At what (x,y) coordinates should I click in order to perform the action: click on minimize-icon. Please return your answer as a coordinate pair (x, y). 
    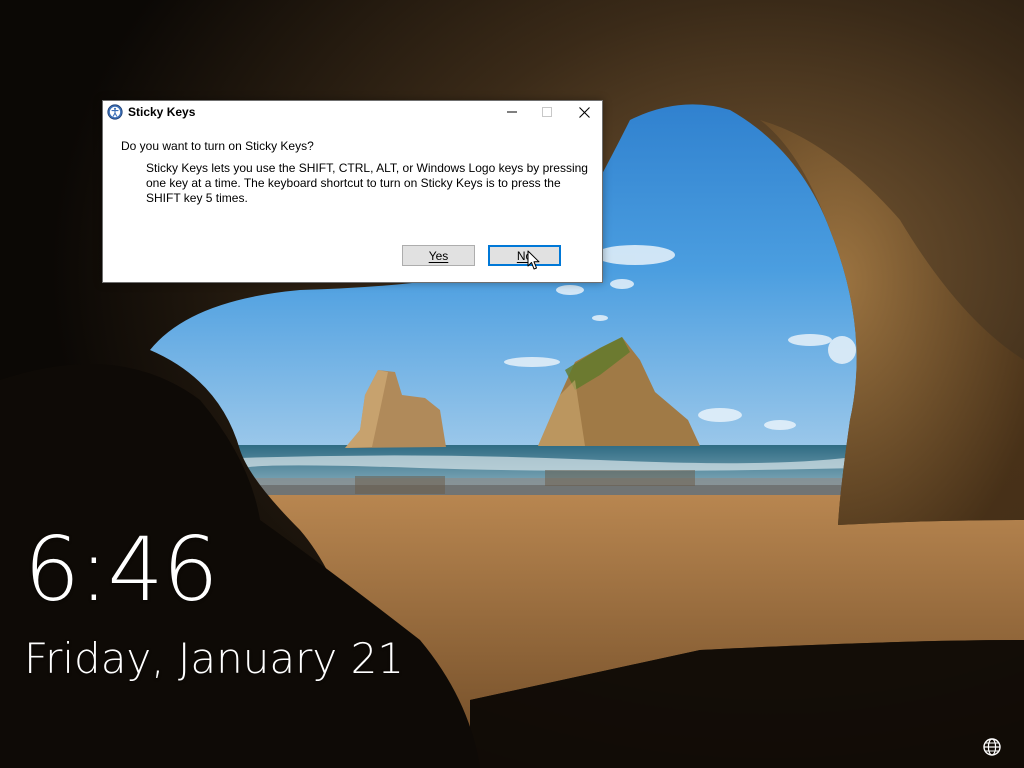
    Looking at the image, I should click on (512, 112).